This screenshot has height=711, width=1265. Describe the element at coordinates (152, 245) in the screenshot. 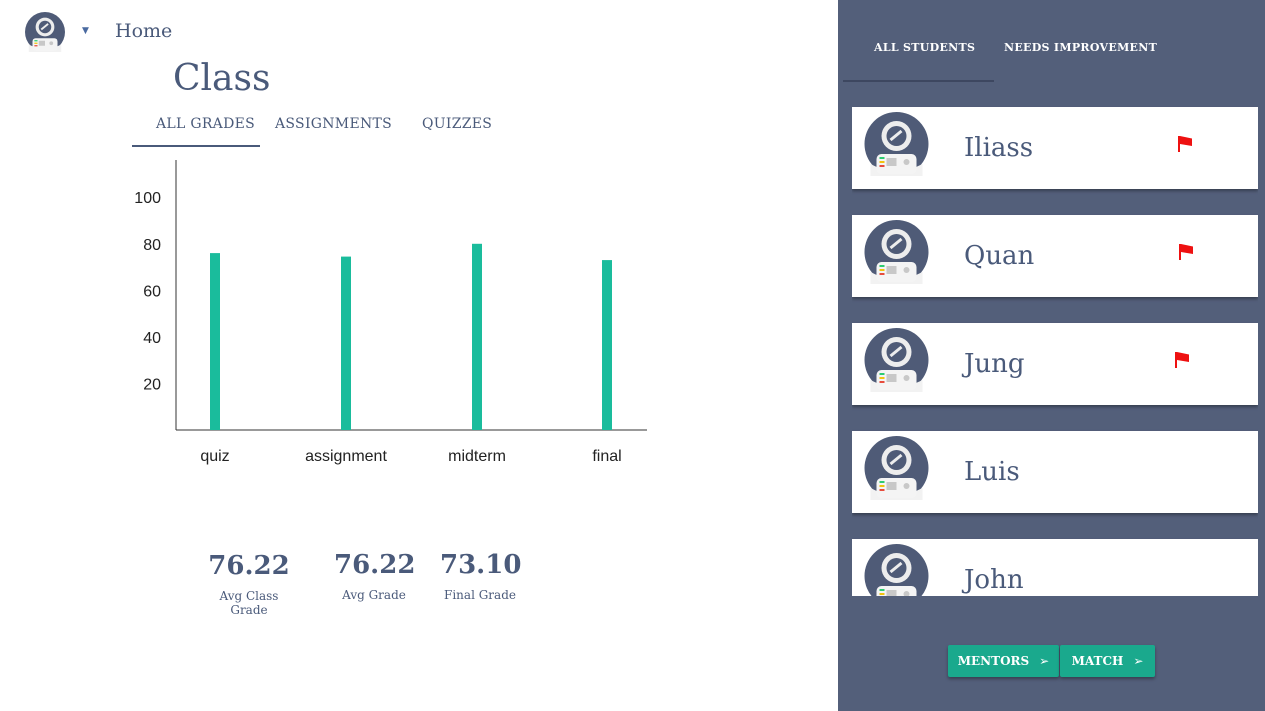

I see `y-tick-label: 80` at that location.